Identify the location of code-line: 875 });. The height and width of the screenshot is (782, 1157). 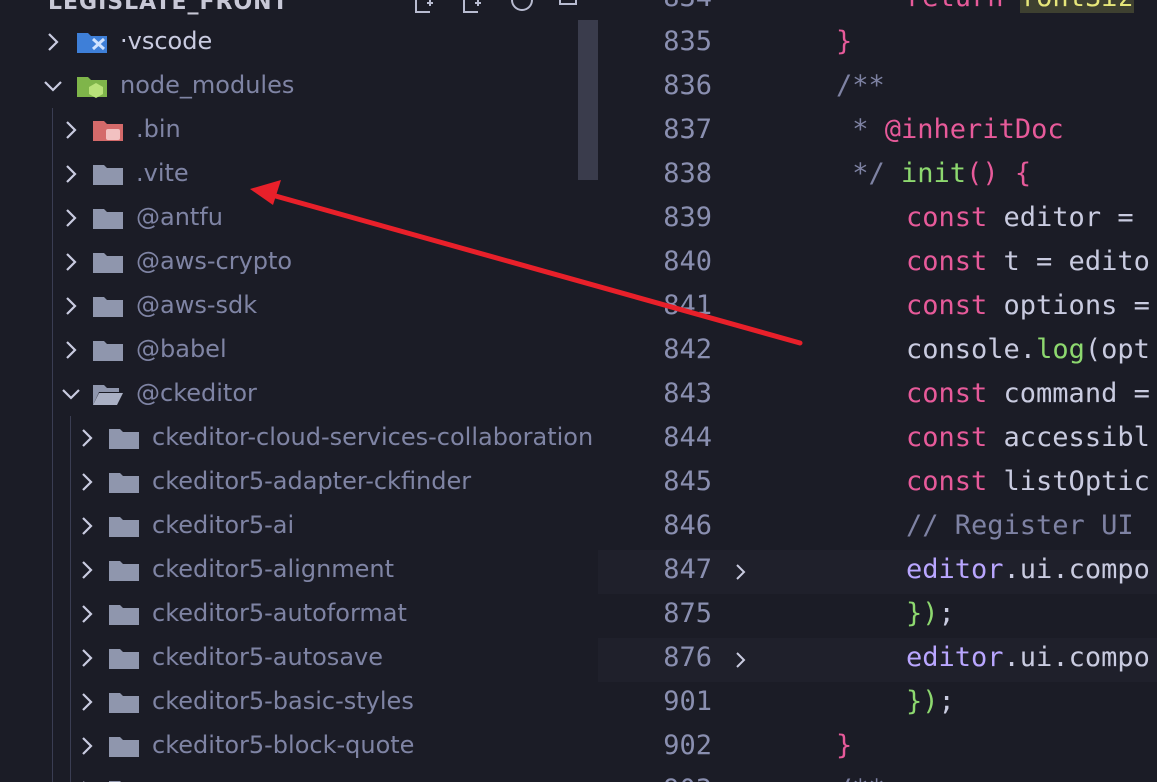
(877, 616).